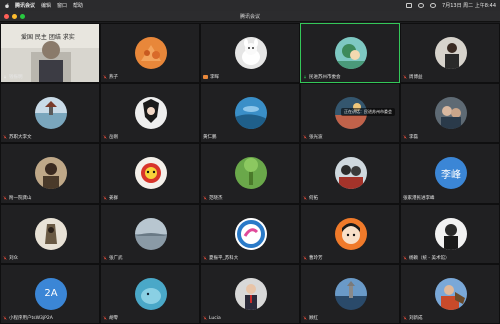 This screenshot has width=500, height=324. What do you see at coordinates (31, 318) in the screenshot?
I see `participant-name: 小程序用户tsW3jP2A` at bounding box center [31, 318].